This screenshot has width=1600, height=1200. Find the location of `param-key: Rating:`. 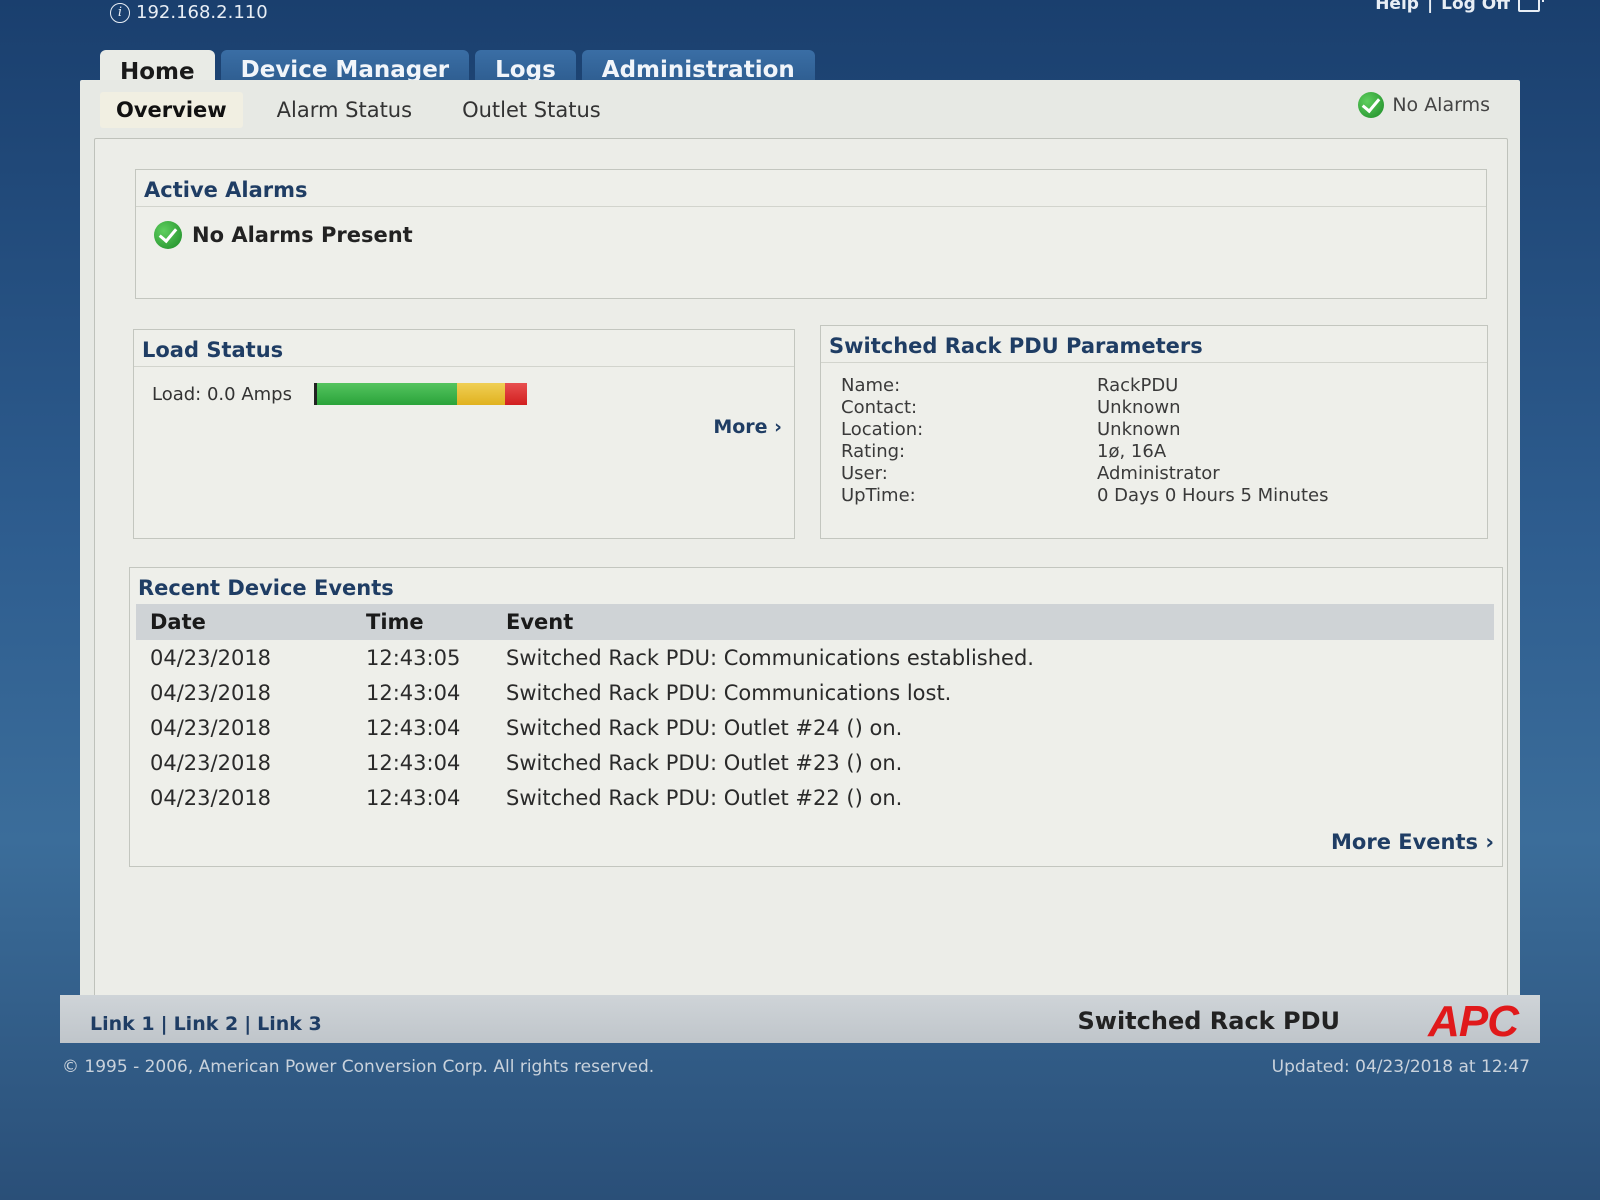

param-key: Rating: is located at coordinates (873, 451).